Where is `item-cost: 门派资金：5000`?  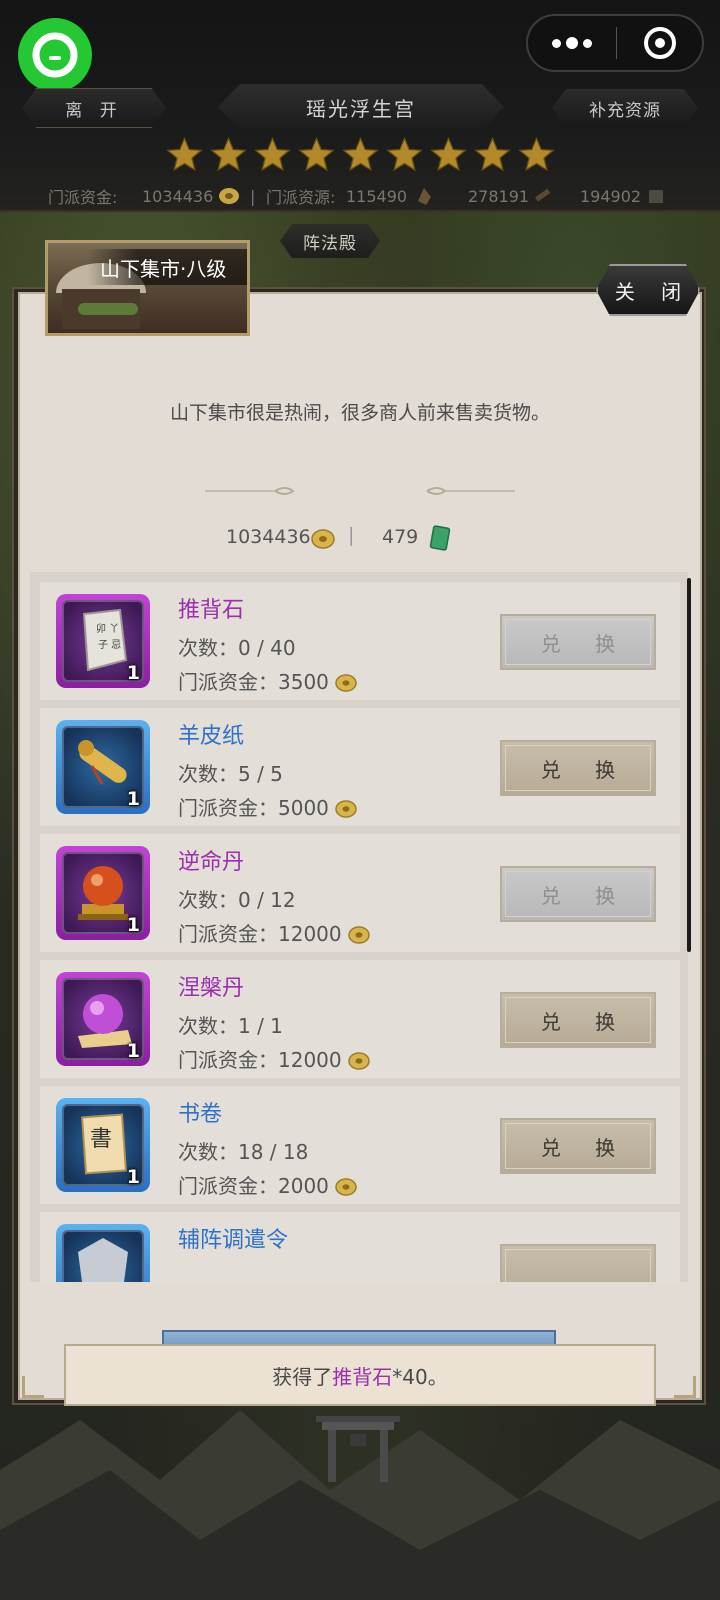
item-cost: 门派资金：5000 is located at coordinates (267, 806).